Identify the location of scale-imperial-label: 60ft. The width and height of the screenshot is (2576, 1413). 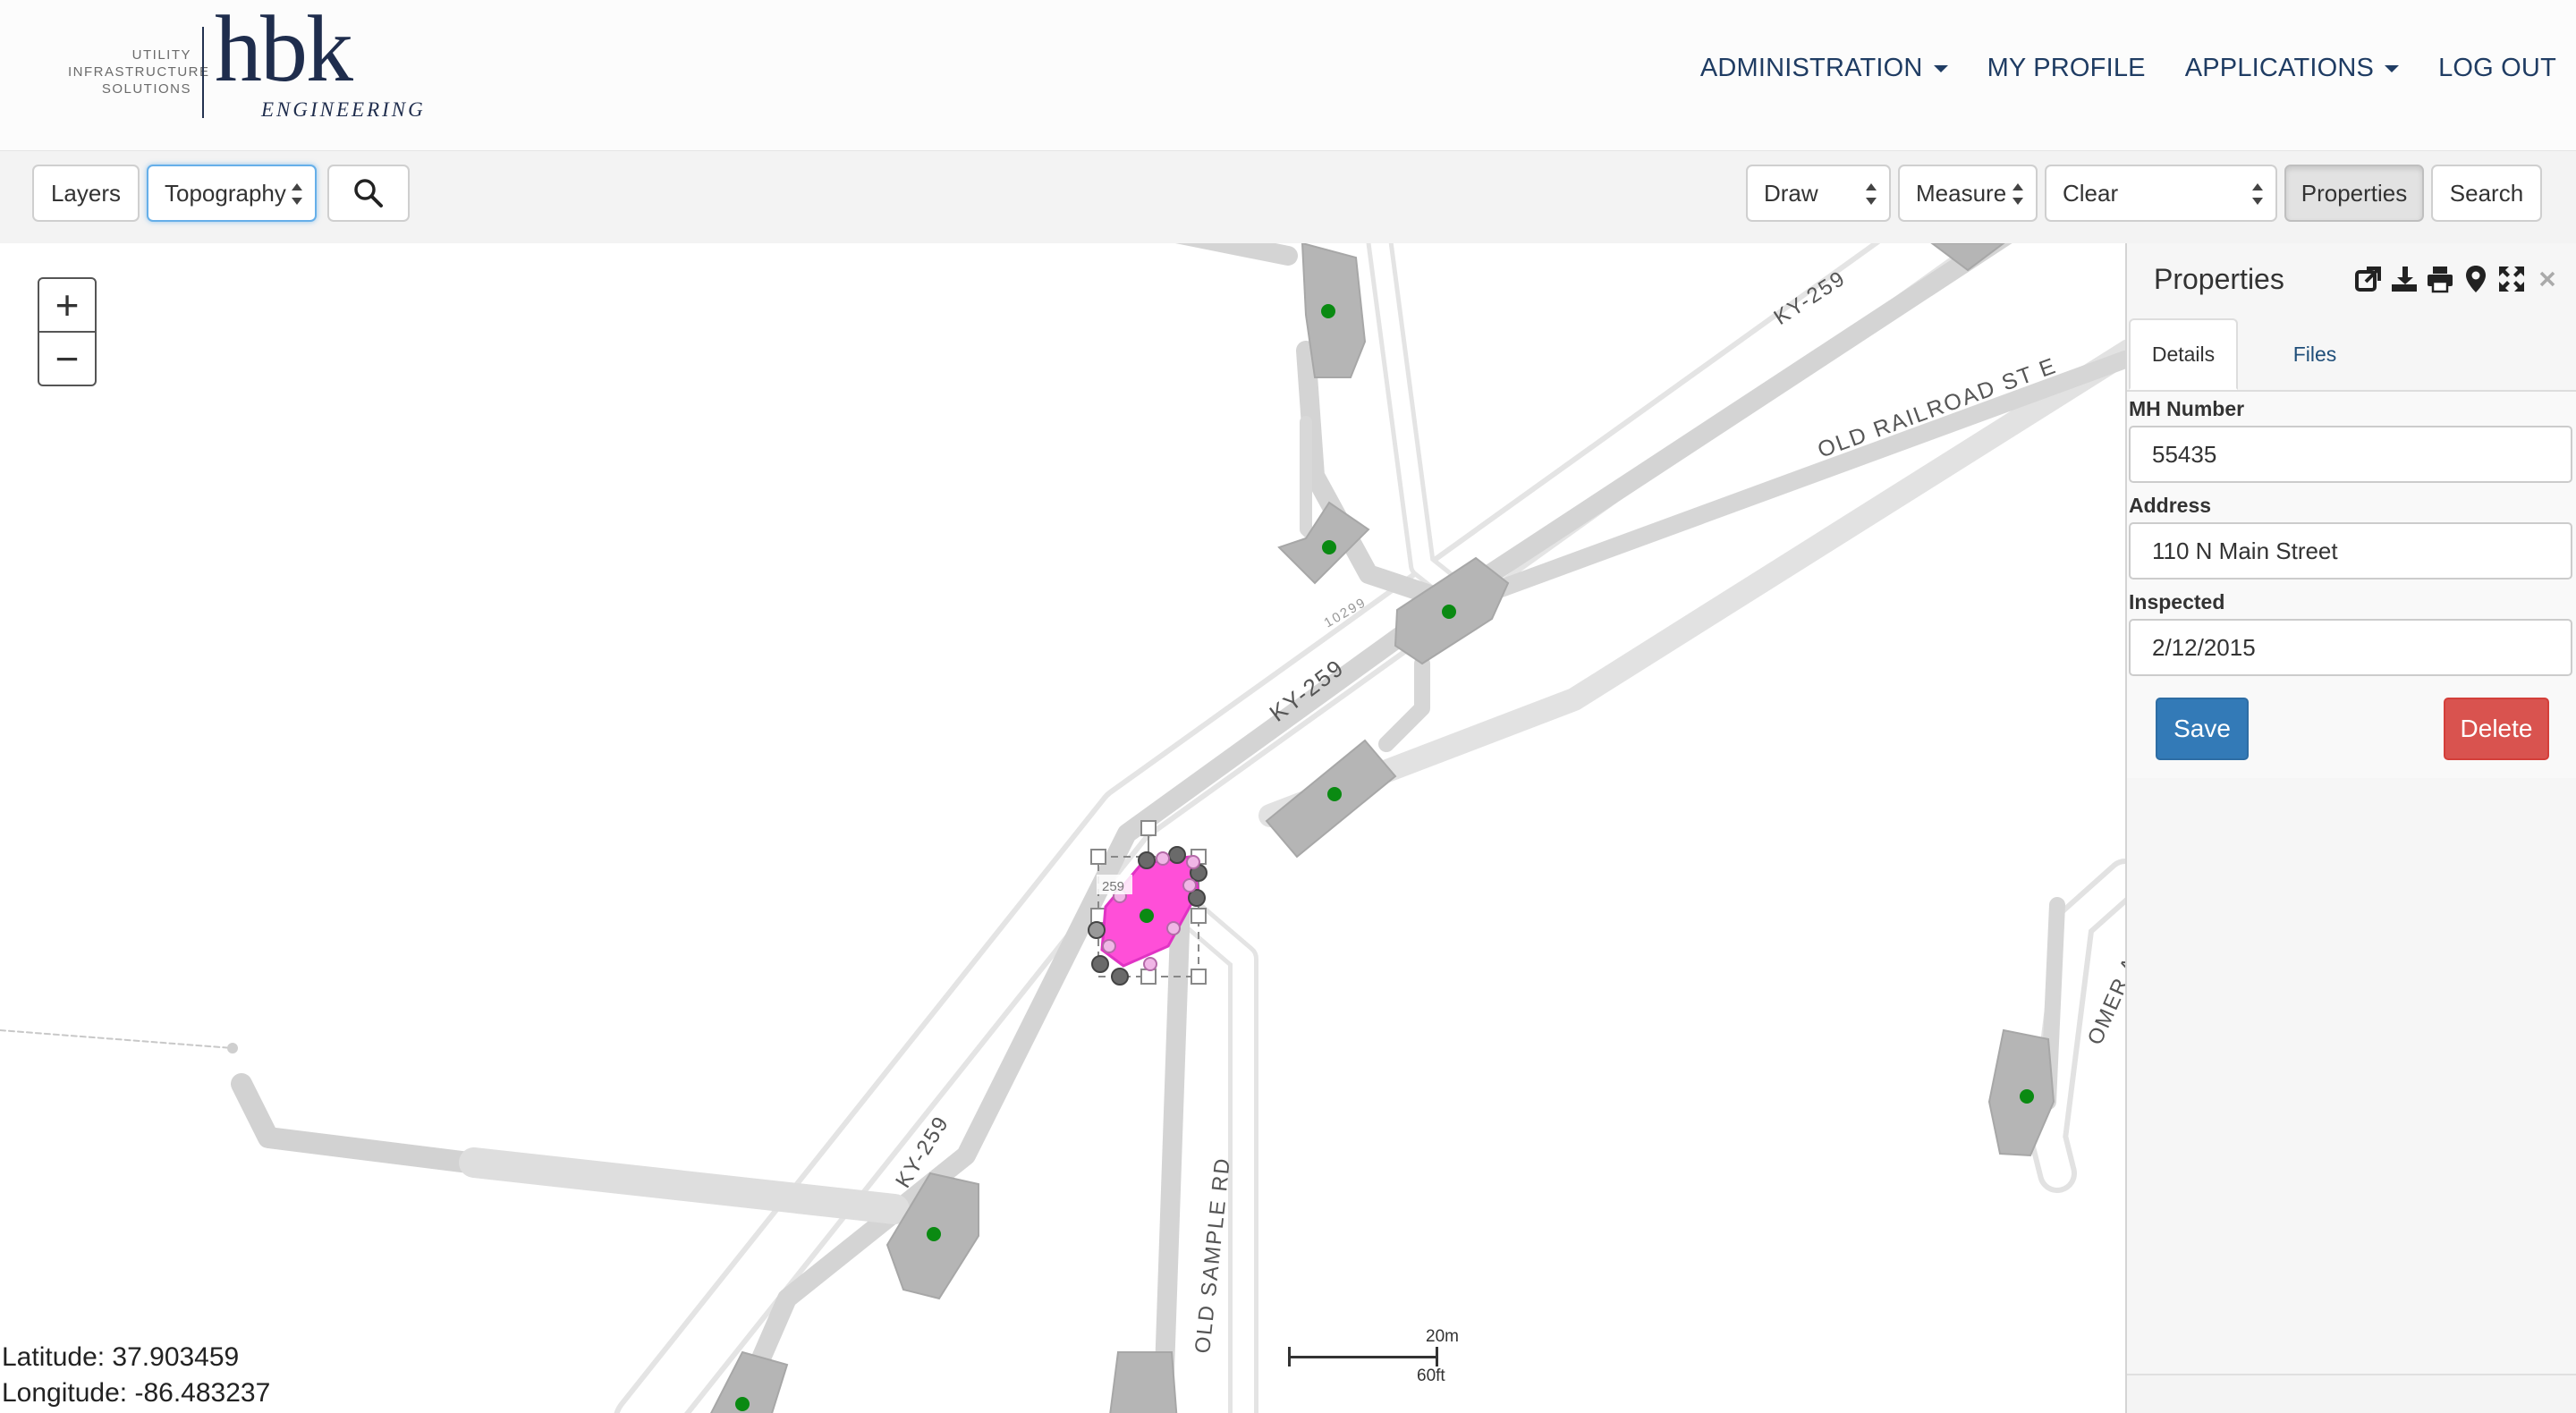
(1431, 1375).